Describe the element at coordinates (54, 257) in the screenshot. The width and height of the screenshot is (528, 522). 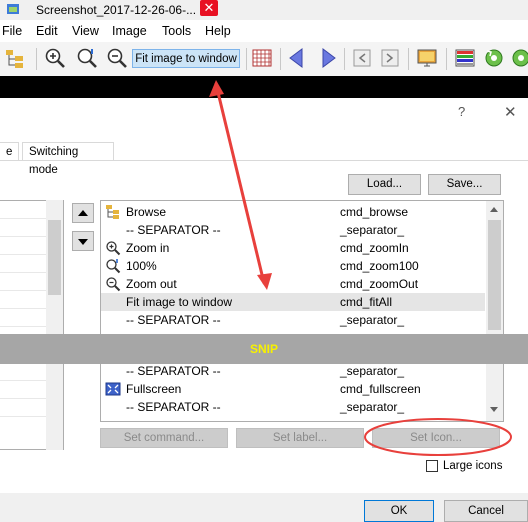
I see `left-list-scroll-thumb` at that location.